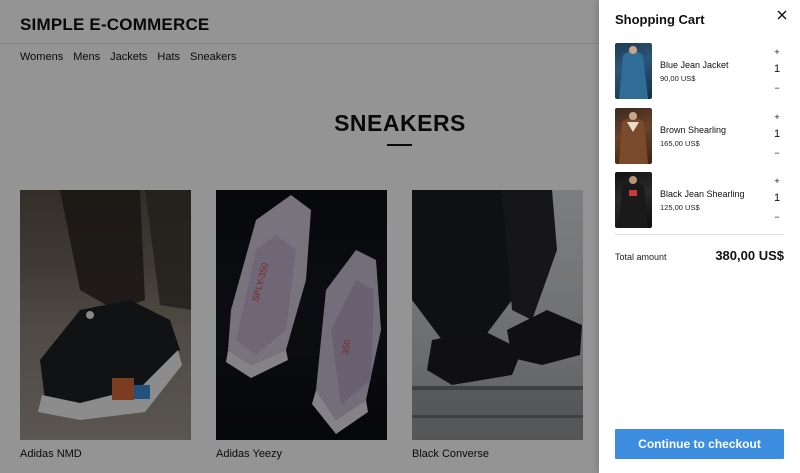 The width and height of the screenshot is (800, 473). What do you see at coordinates (701, 200) in the screenshot?
I see `cart-item: Black Jean Shearling 125,00 US$ + 1 −` at bounding box center [701, 200].